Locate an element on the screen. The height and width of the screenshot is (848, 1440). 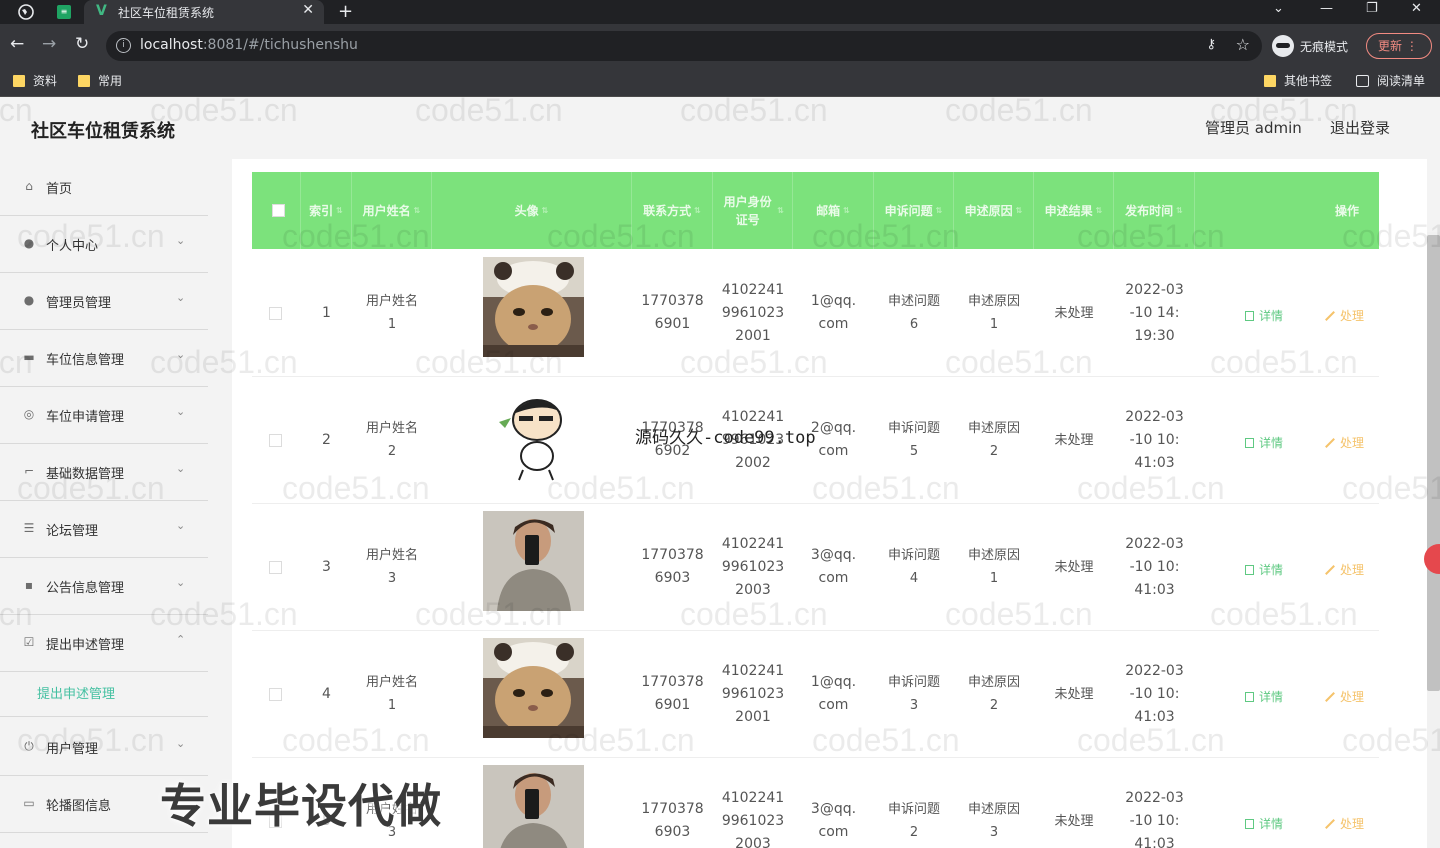
tab-search-icon: ⌄ is located at coordinates (1278, 8).